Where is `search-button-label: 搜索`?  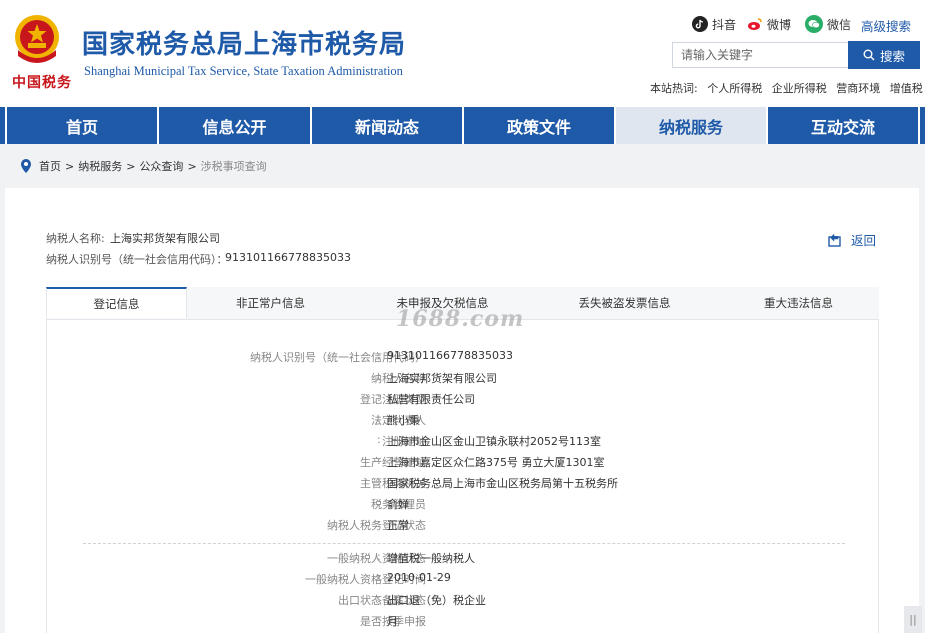
search-button-label: 搜索 is located at coordinates (892, 56).